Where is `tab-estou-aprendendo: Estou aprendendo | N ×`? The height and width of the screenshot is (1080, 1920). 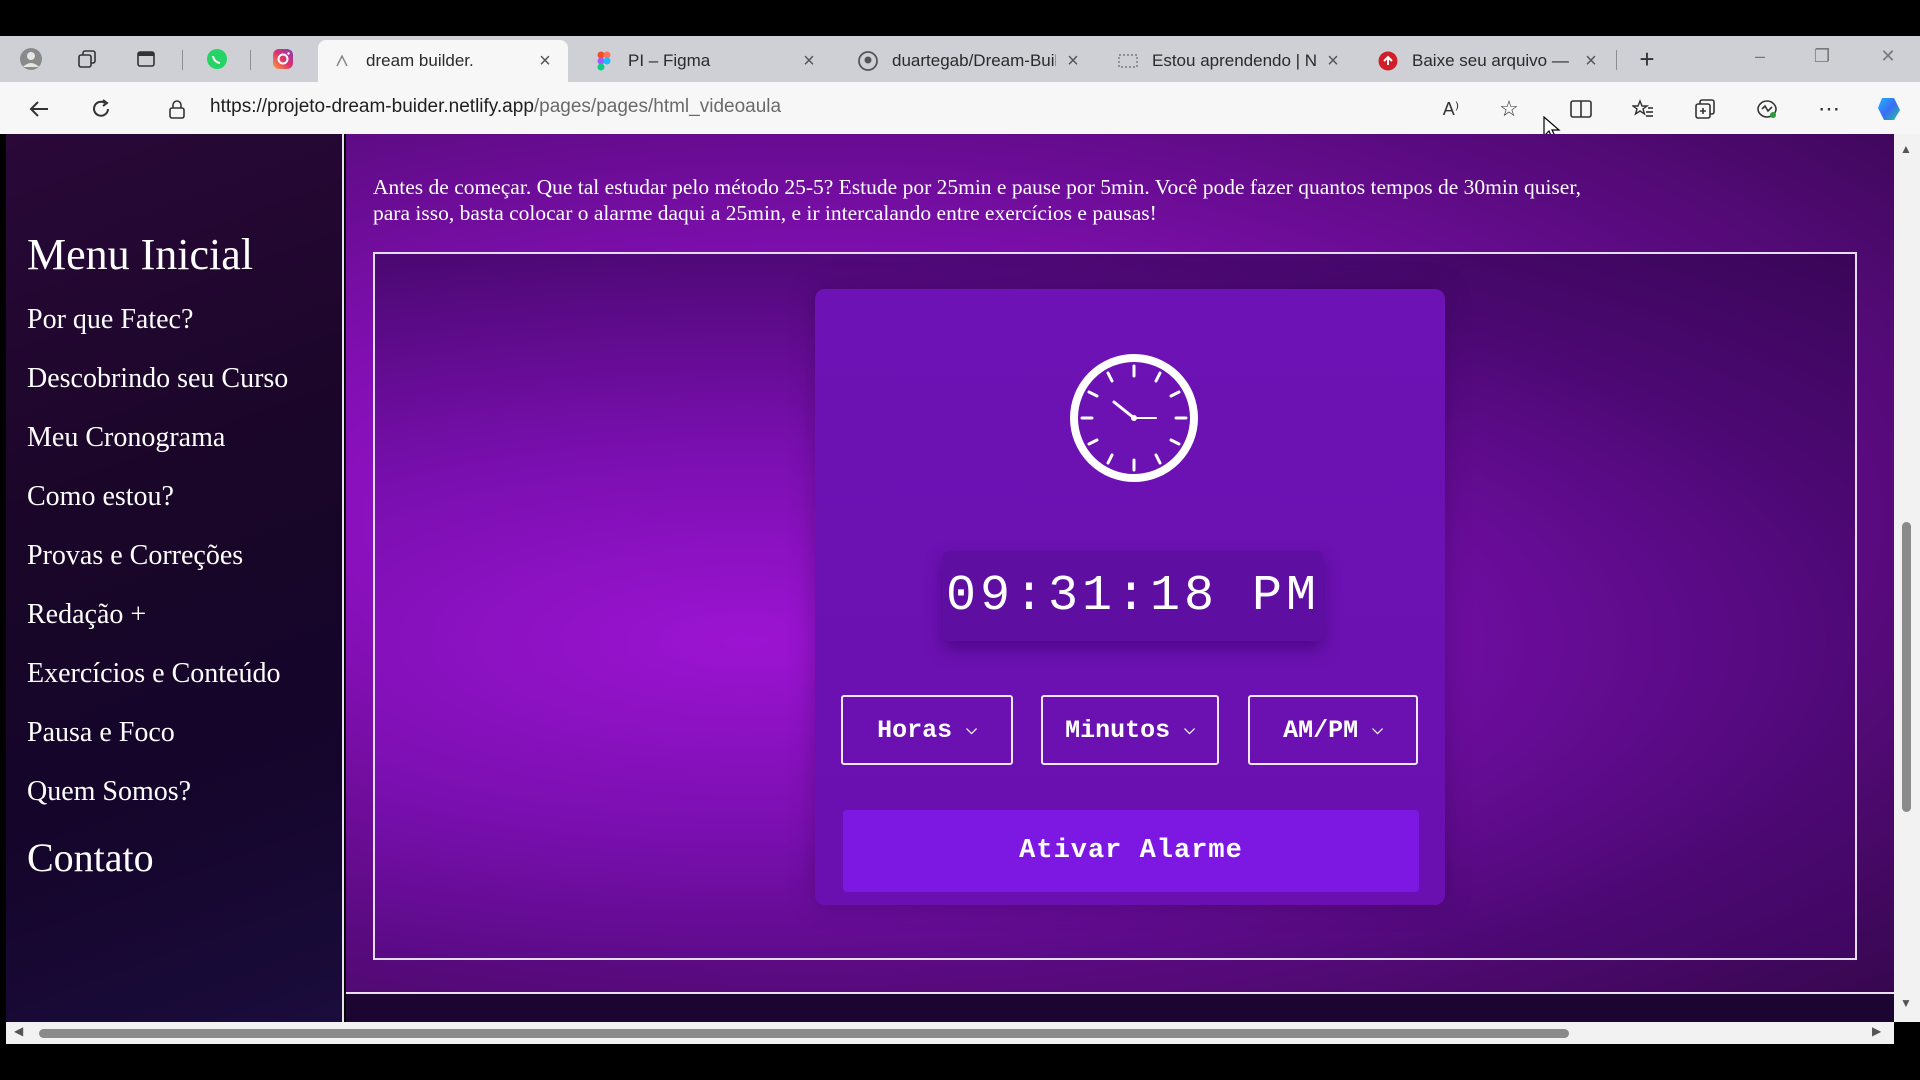
tab-estou-aprendendo: Estou aprendendo | N × is located at coordinates (1230, 61).